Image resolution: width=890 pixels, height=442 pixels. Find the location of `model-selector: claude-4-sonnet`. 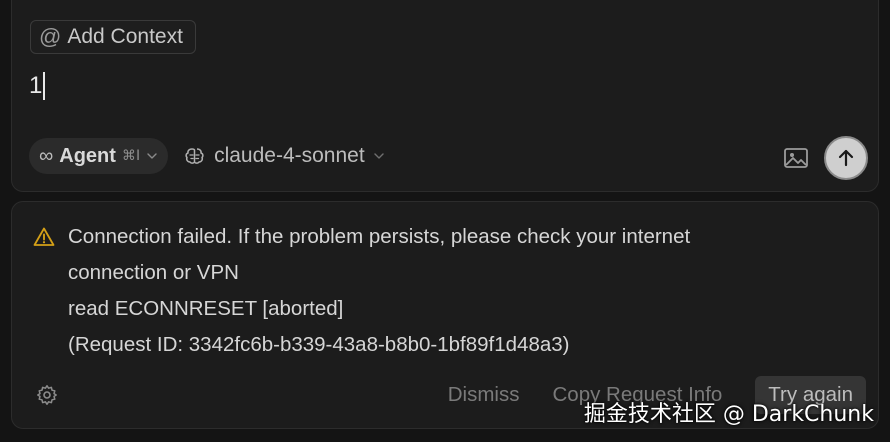

model-selector: claude-4-sonnet is located at coordinates (284, 156).